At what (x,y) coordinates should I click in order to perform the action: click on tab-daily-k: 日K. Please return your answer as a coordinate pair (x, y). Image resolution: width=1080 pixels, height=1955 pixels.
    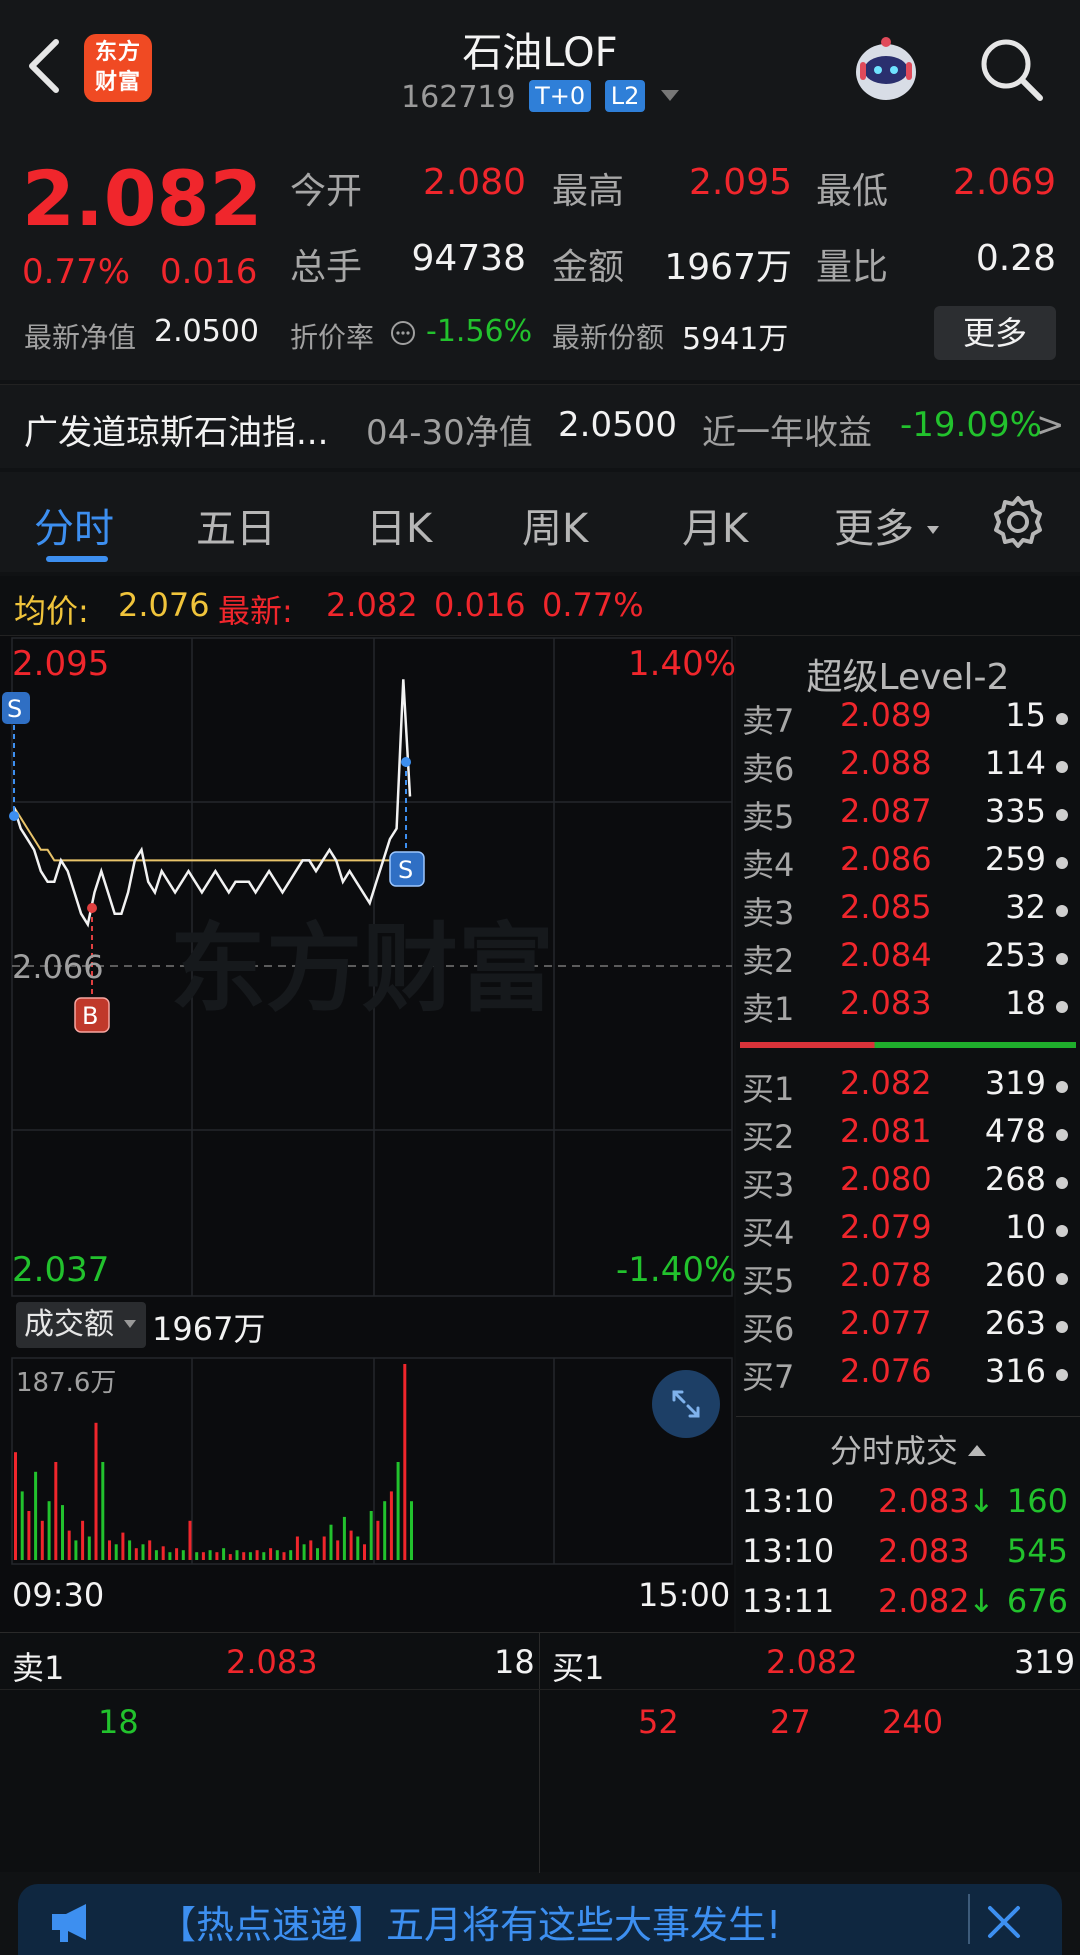
    Looking at the image, I should click on (399, 525).